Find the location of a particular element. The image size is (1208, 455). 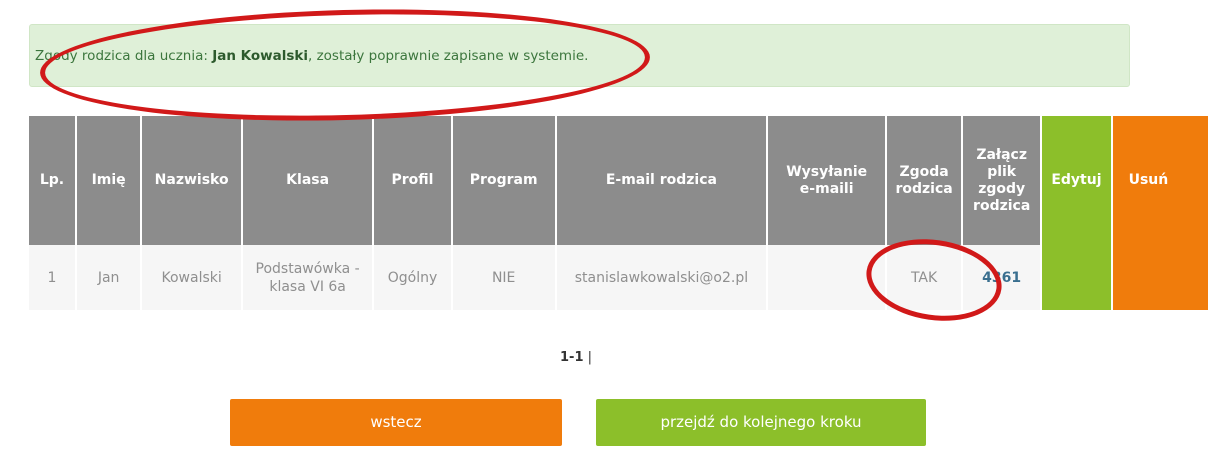

cell-lp: 1 is located at coordinates (53, 277).